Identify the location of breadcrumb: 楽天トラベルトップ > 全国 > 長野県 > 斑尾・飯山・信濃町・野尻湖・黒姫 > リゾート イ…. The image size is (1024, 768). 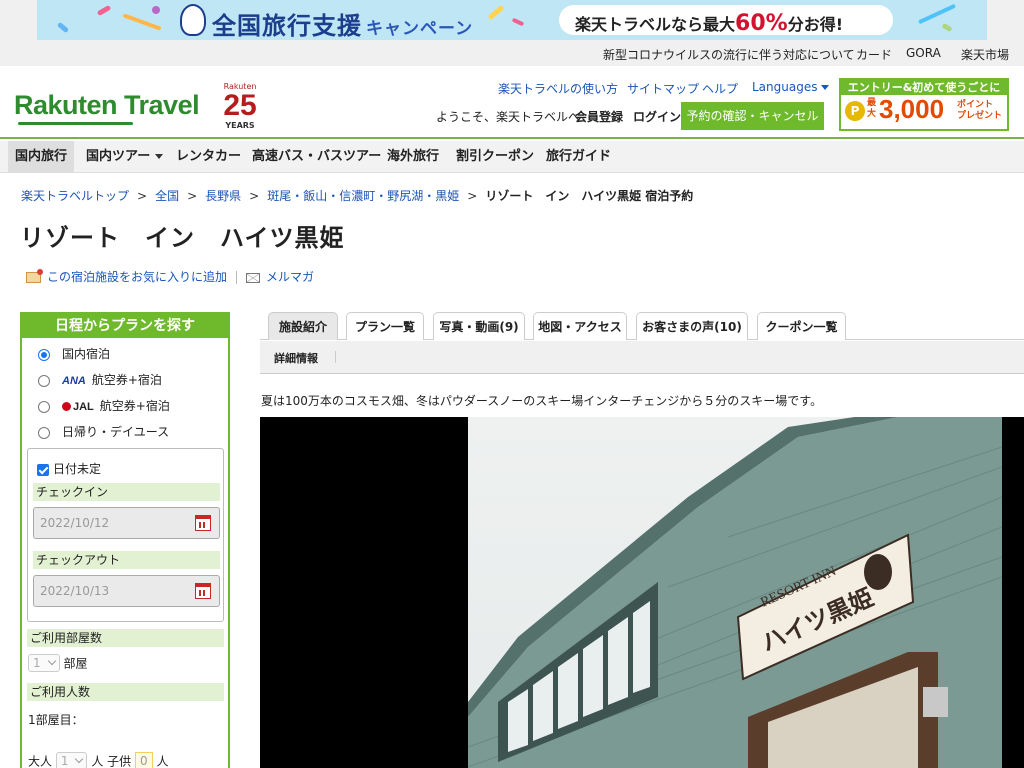
(357, 196).